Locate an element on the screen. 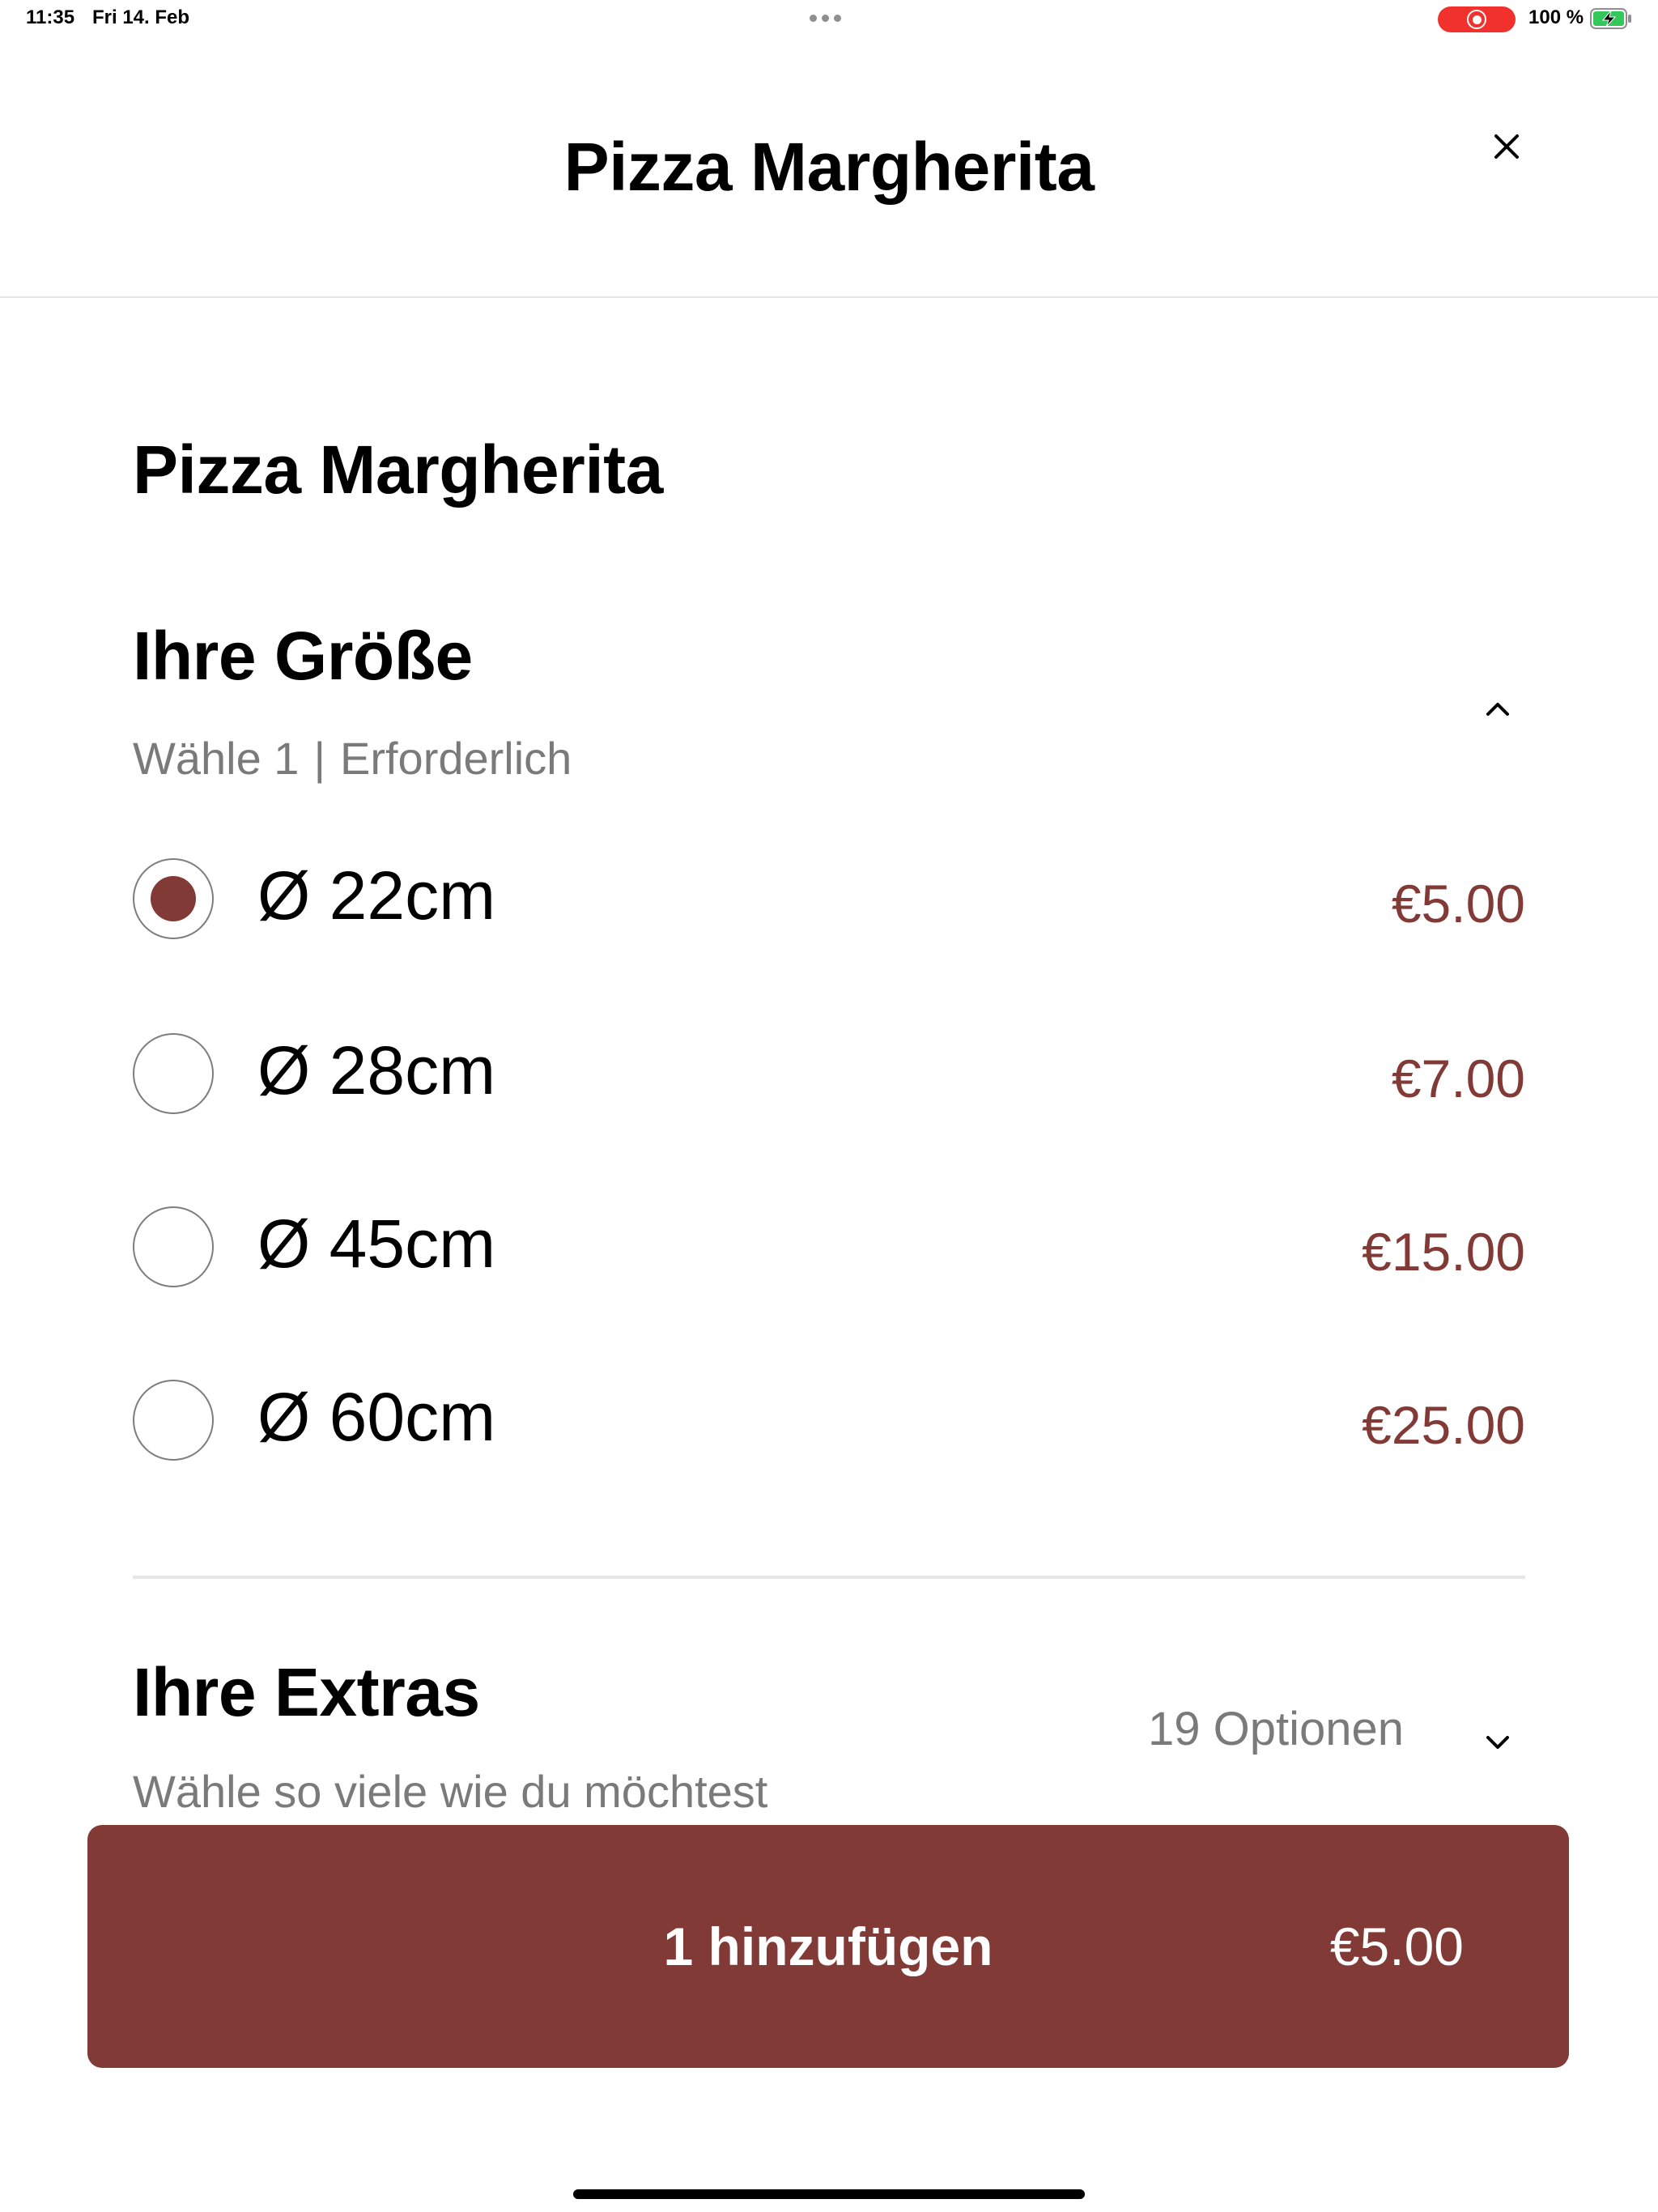  size-option-label: Ø 45cm is located at coordinates (376, 1244).